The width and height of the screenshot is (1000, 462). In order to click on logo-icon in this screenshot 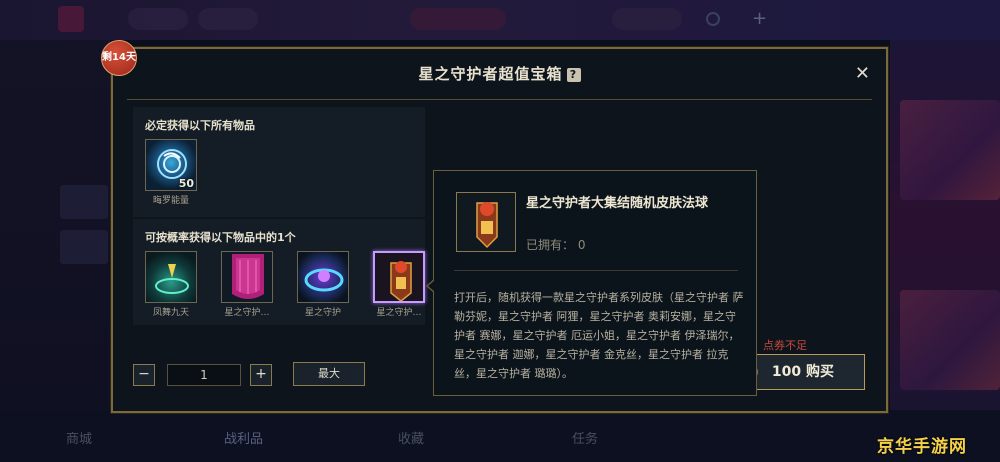, I will do `click(71, 19)`.